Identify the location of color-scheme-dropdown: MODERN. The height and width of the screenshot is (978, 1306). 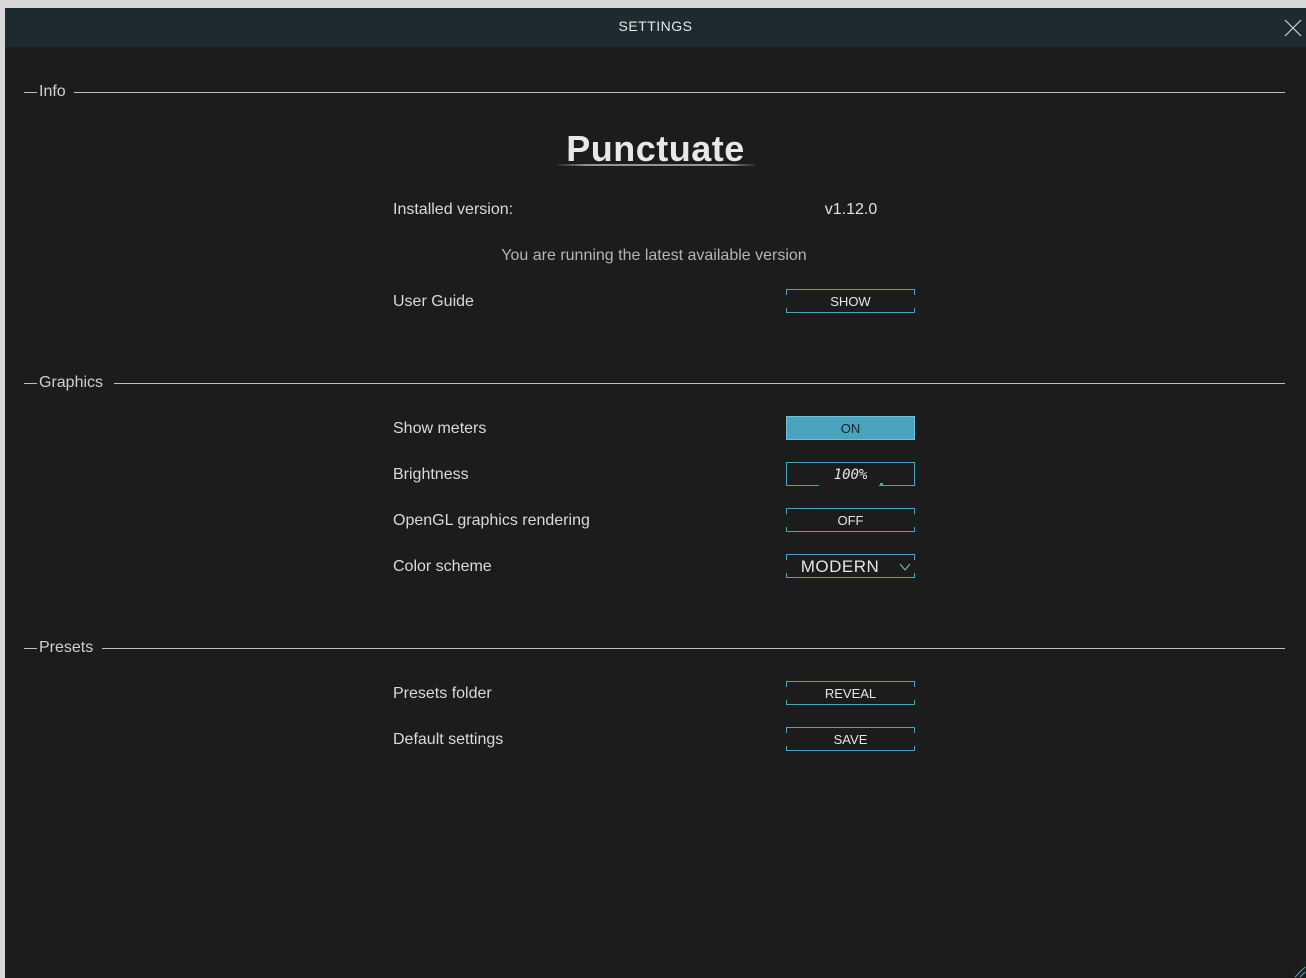
(850, 566).